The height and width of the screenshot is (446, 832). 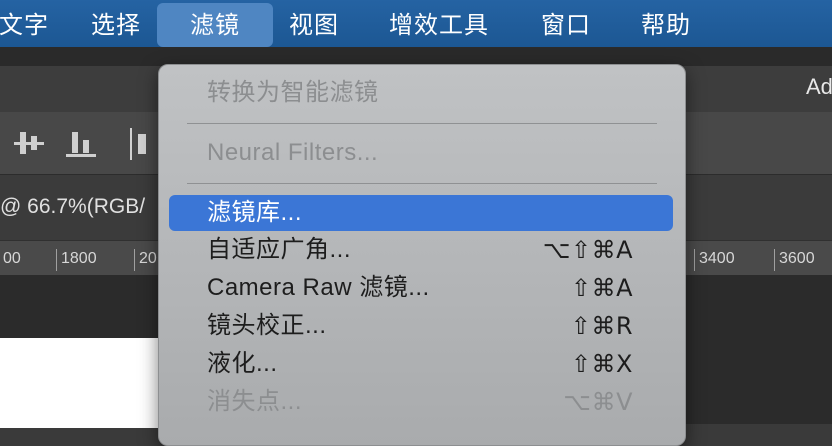 What do you see at coordinates (601, 288) in the screenshot?
I see `menu-item-shortcut: ⇧⌘A` at bounding box center [601, 288].